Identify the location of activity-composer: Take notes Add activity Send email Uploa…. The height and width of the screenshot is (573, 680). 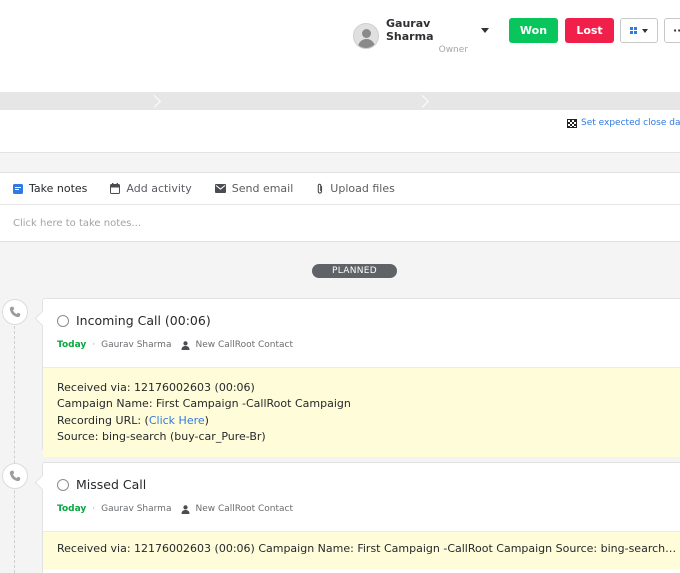
(340, 207).